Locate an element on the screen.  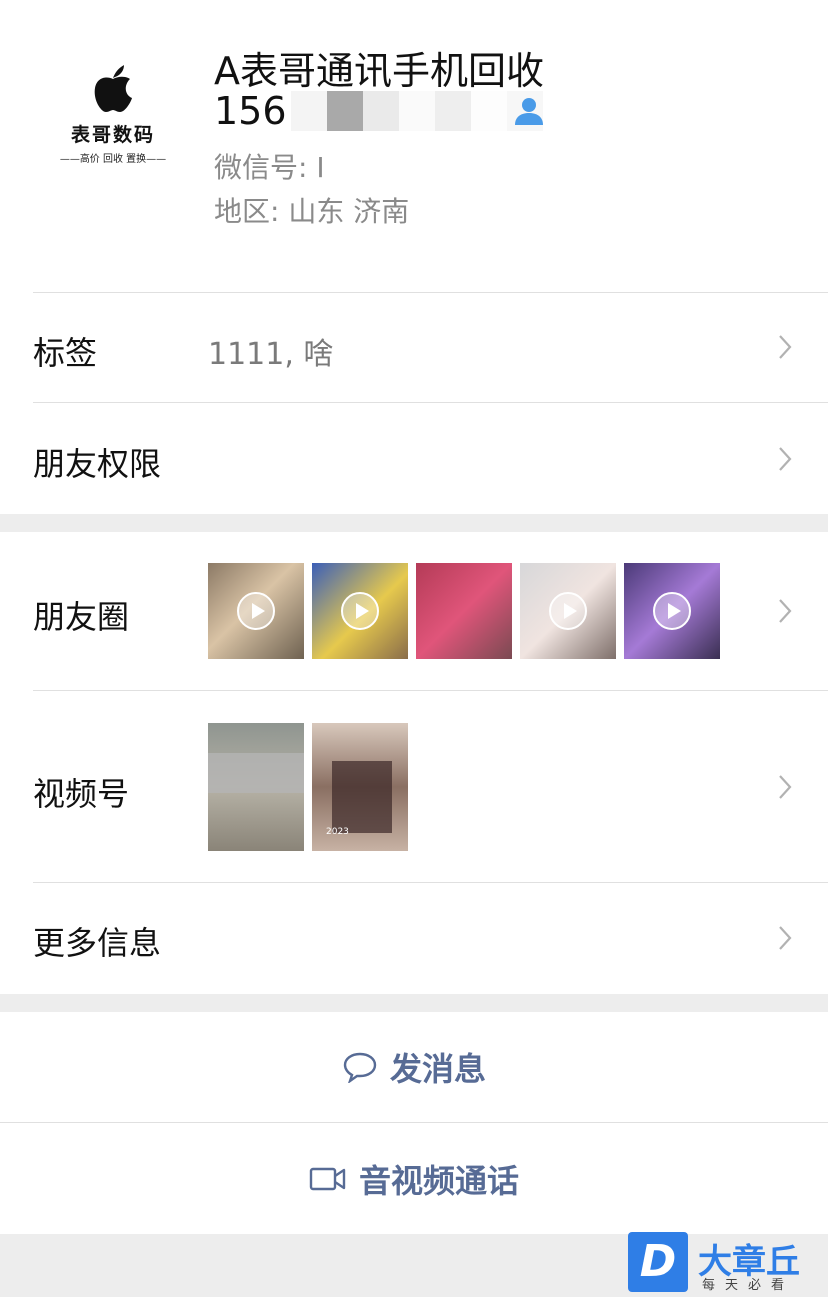
channels-thumbnail is located at coordinates (256, 787).